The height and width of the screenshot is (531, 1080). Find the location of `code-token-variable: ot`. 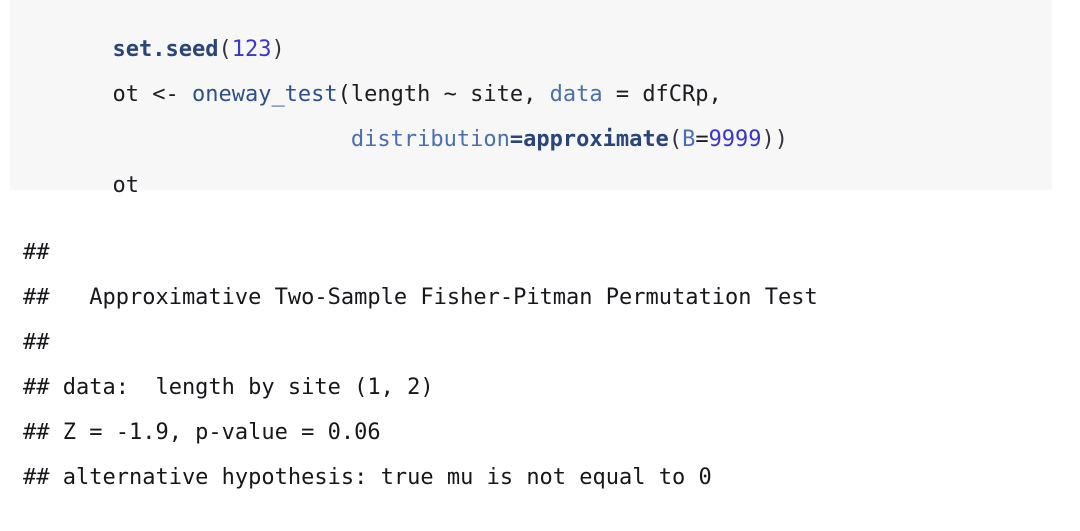

code-token-variable: ot is located at coordinates (125, 185).